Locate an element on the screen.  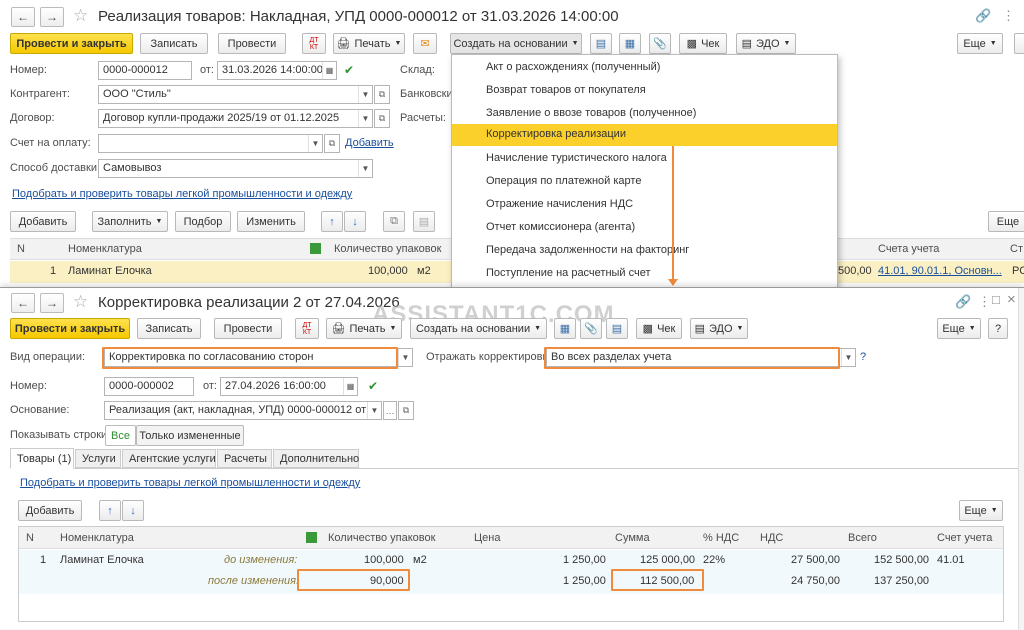
print-button: 🖨 Печать ▼ is located at coordinates (364, 328).